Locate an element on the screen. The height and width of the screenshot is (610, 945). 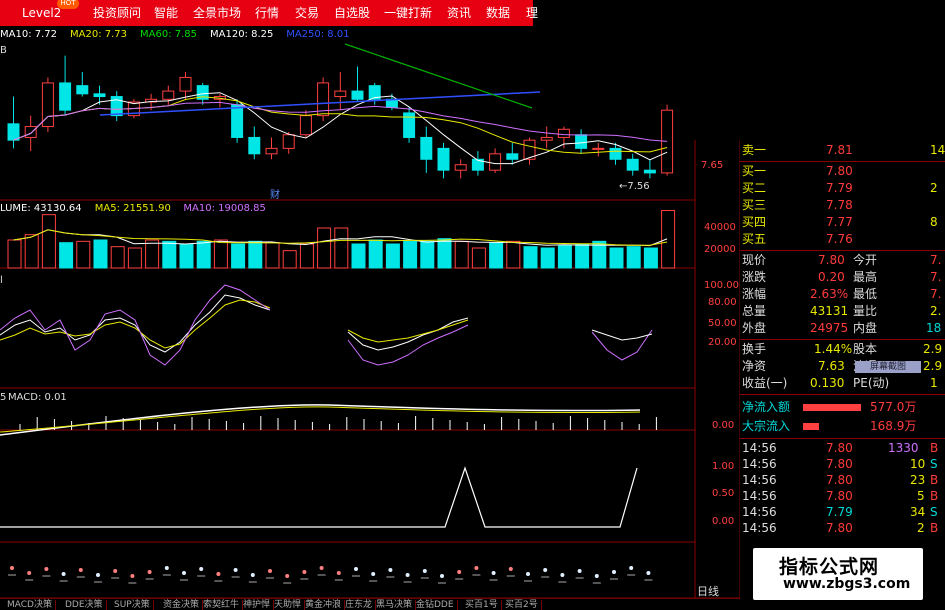
block-inflow-bar is located at coordinates (811, 426).